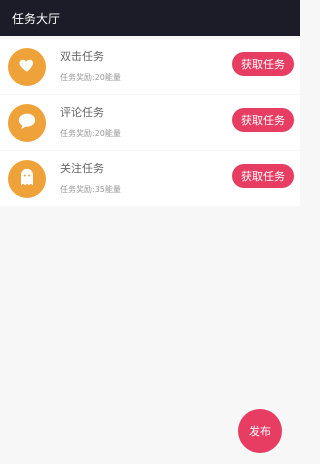  Describe the element at coordinates (150, 18) in the screenshot. I see `title-bar: 任务大厅` at that location.